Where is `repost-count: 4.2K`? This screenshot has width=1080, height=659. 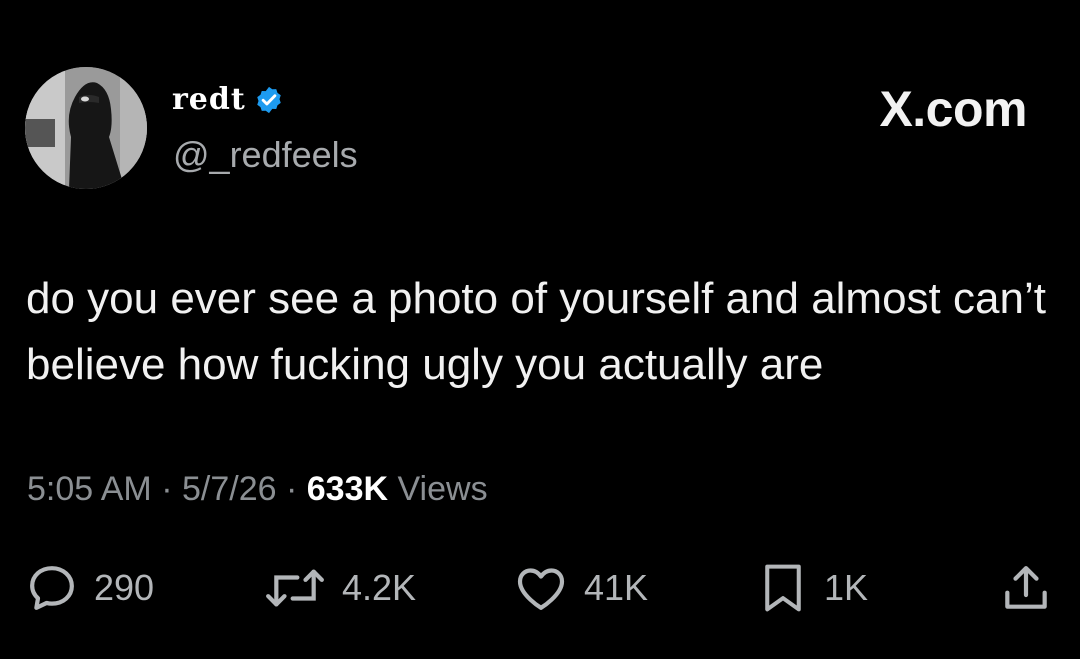 repost-count: 4.2K is located at coordinates (379, 587).